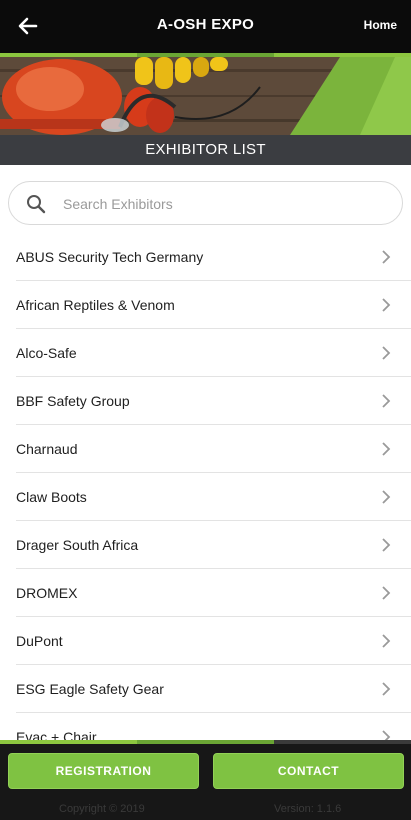  What do you see at coordinates (223, 204) in the screenshot?
I see `search-input` at bounding box center [223, 204].